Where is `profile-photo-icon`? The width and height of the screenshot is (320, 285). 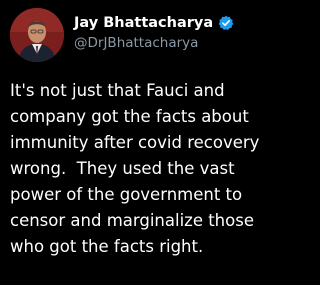 profile-photo-icon is located at coordinates (37, 35).